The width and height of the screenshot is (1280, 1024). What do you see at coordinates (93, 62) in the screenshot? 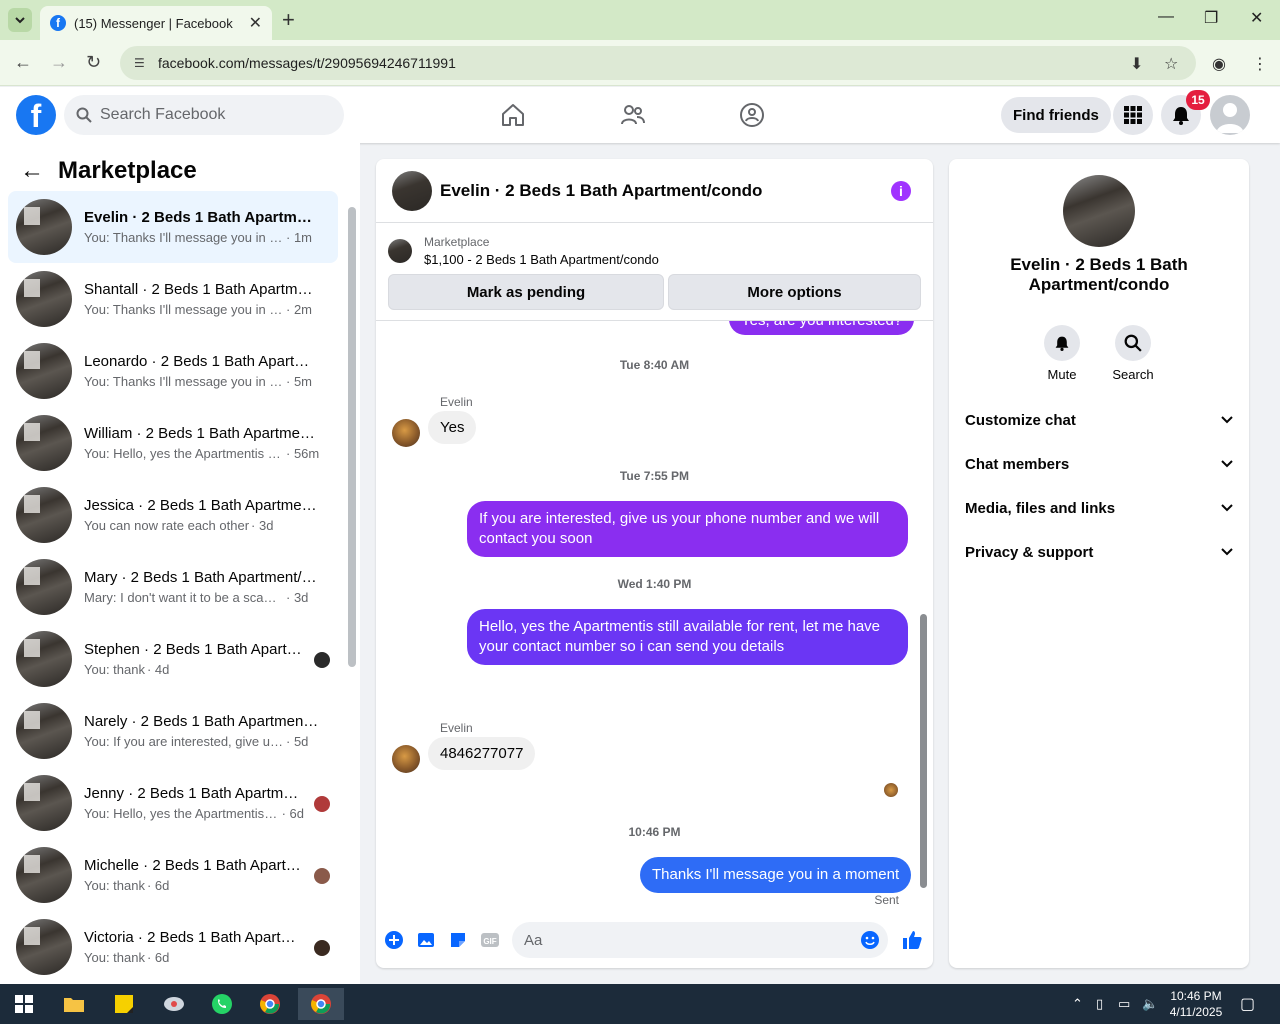
I see `reload-icon: ↻` at bounding box center [93, 62].